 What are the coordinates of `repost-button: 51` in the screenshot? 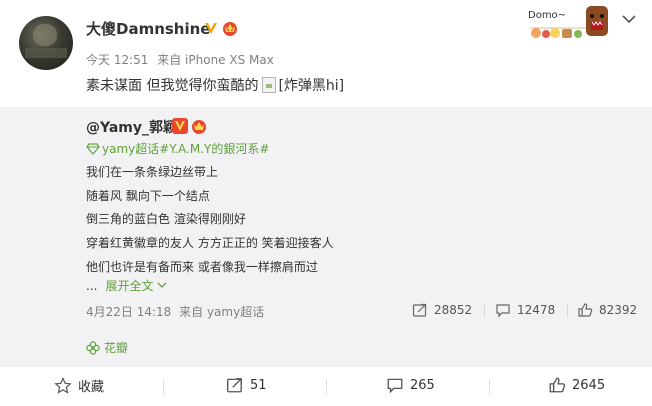 It's located at (246, 385).